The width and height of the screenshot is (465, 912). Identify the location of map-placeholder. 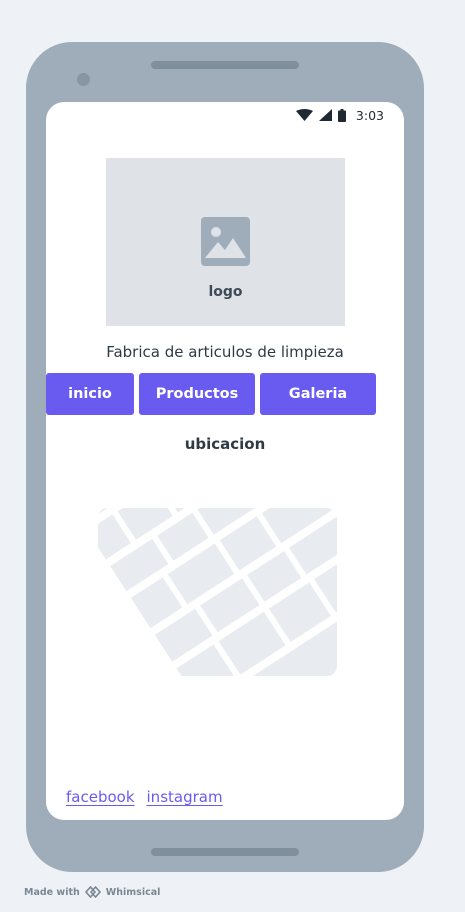
(217, 592).